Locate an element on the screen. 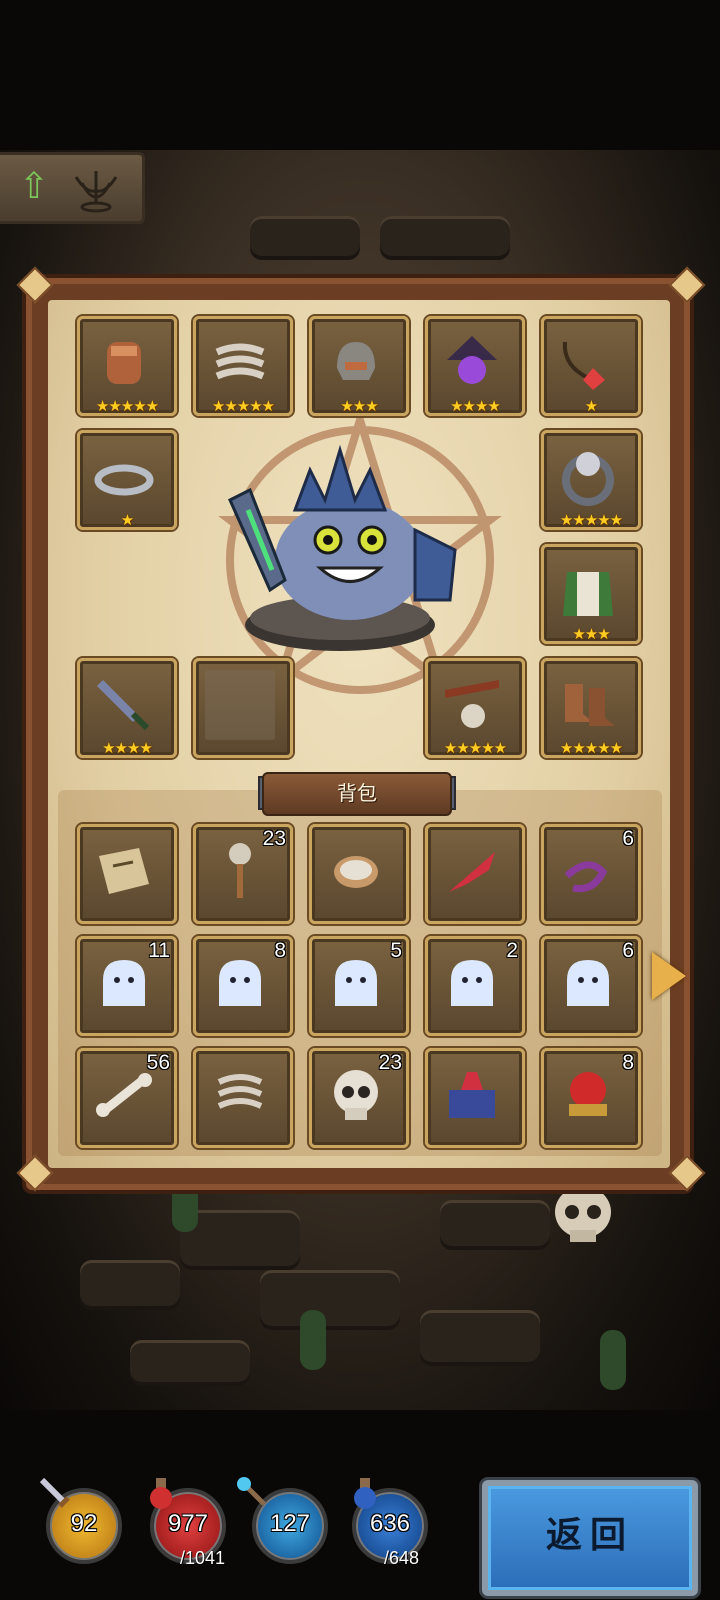 This screenshot has height=1600, width=720. back-button: 返回 is located at coordinates (590, 1538).